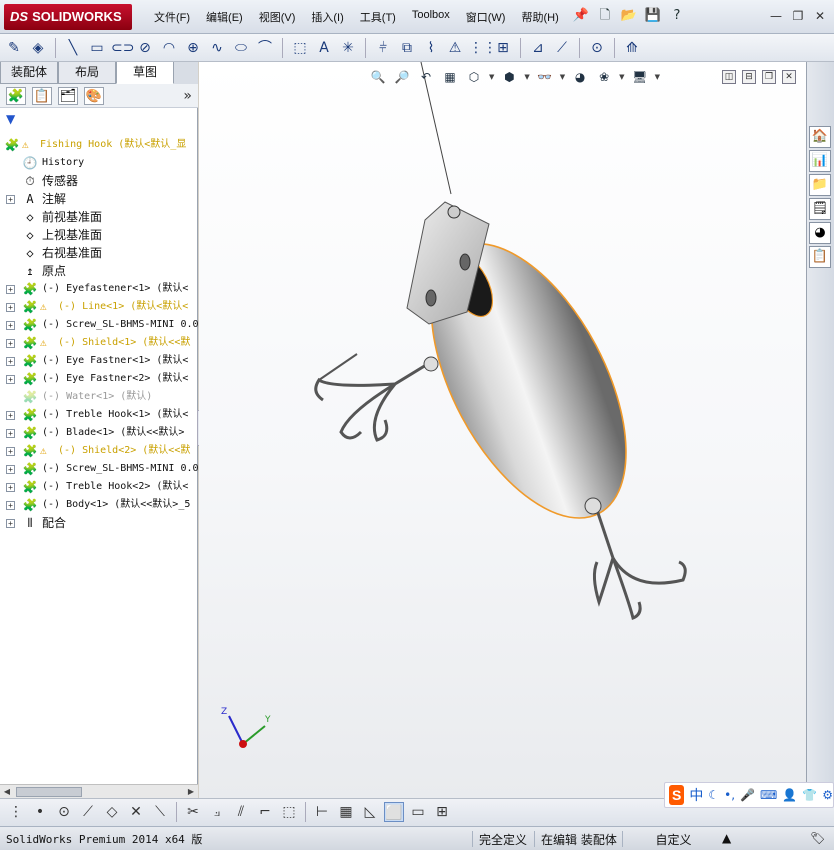 The height and width of the screenshot is (850, 834). What do you see at coordinates (431, 48) in the screenshot?
I see `offset-icon: ⌇` at bounding box center [431, 48].